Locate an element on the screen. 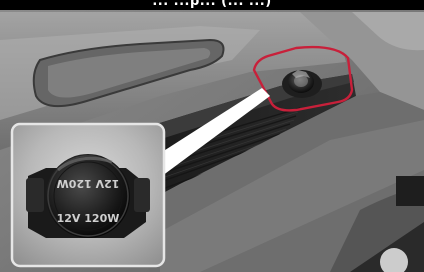 This screenshot has width=424, height=272. caption-bar: ... ...p... (... ...) is located at coordinates (212, 5).